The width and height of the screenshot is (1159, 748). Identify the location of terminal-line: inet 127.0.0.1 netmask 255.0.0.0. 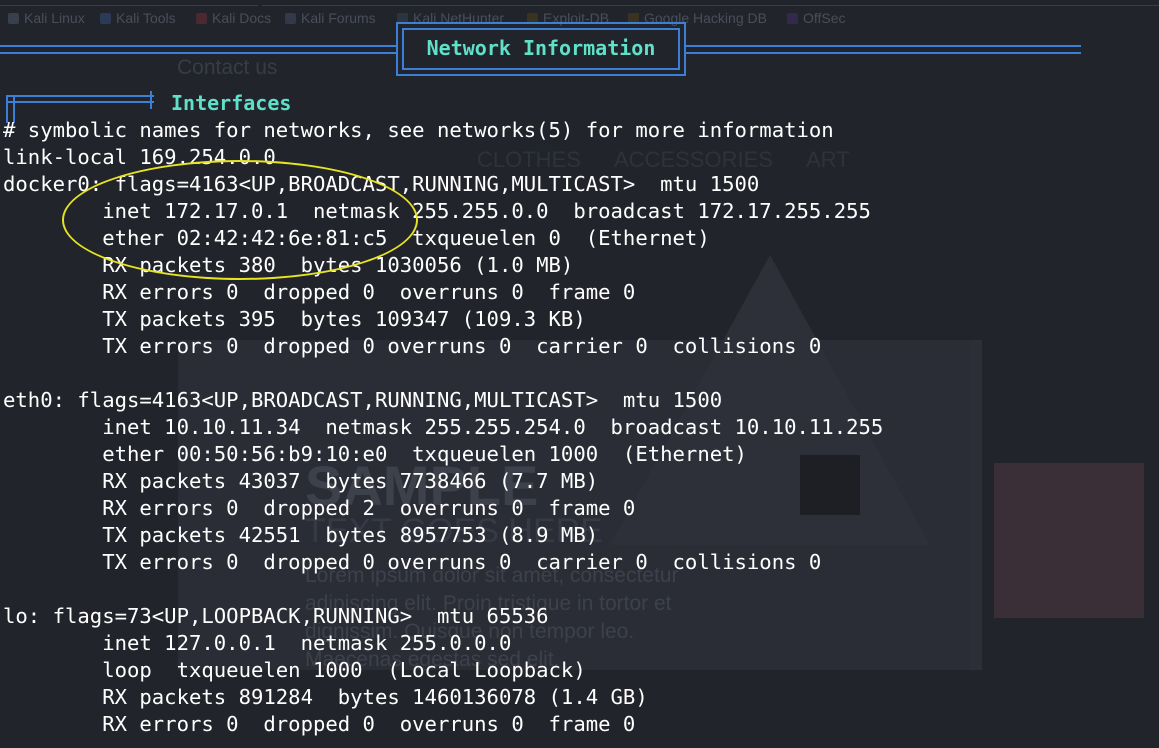
(257, 643).